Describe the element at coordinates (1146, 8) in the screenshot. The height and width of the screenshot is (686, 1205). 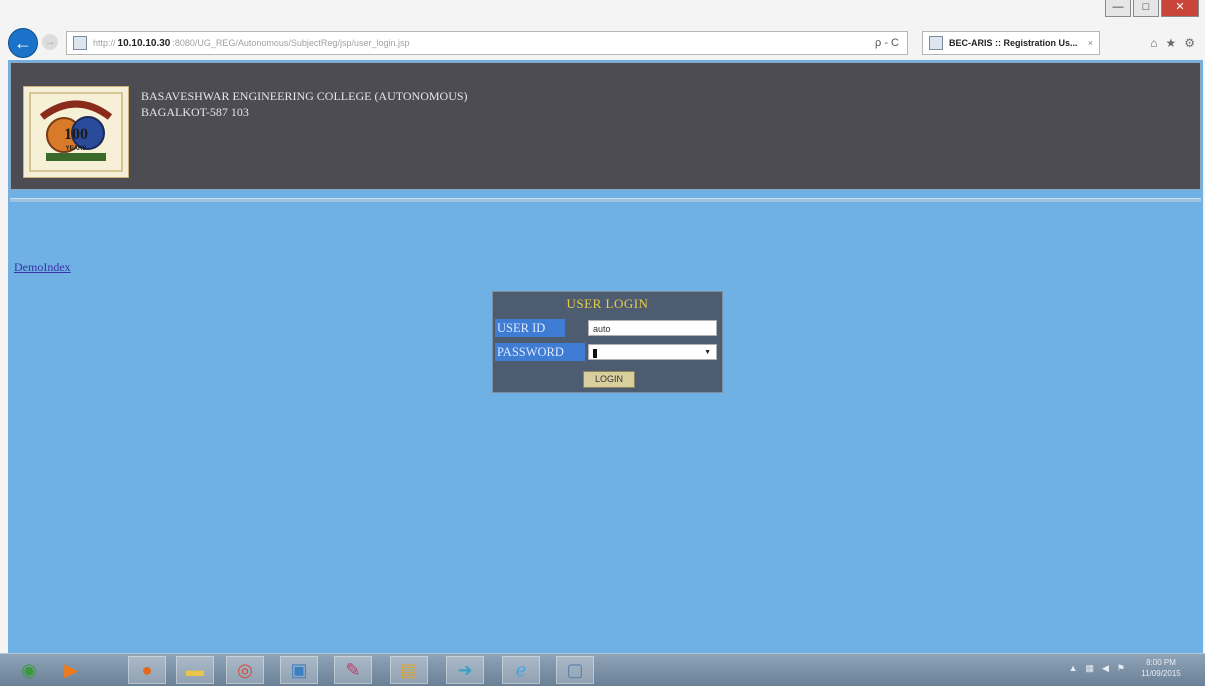
I see `maximize-button: □` at that location.